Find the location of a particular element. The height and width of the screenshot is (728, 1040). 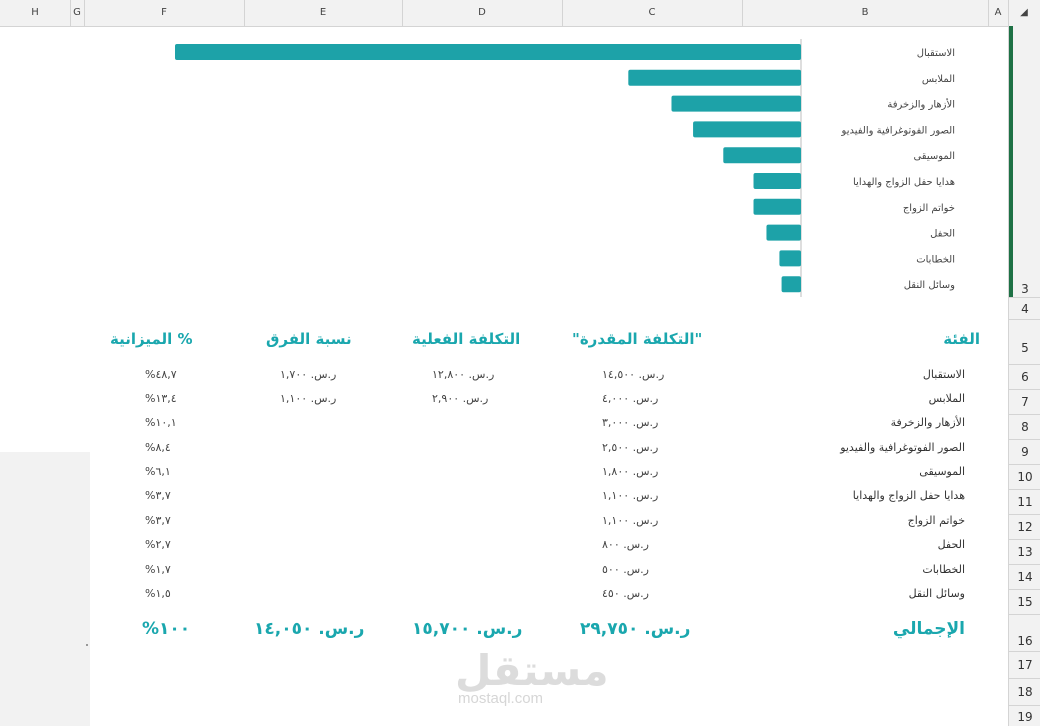

total-percent: %١٠٠ is located at coordinates (166, 629).